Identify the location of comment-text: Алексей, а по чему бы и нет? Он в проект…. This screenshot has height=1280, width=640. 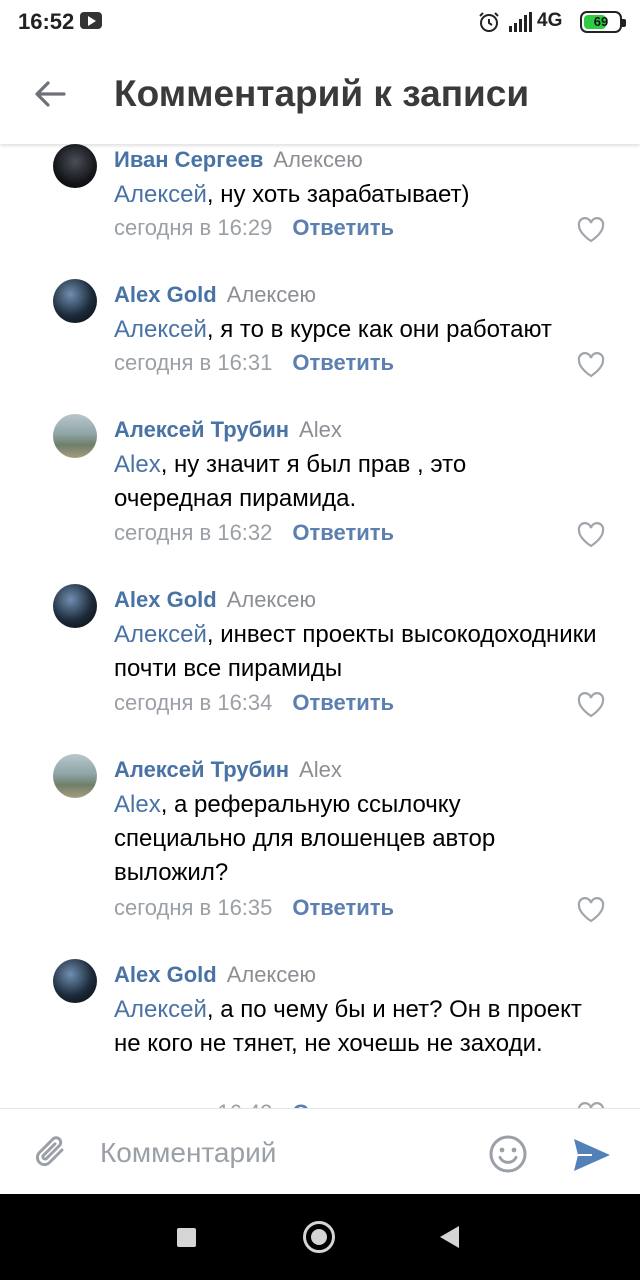
(354, 1027).